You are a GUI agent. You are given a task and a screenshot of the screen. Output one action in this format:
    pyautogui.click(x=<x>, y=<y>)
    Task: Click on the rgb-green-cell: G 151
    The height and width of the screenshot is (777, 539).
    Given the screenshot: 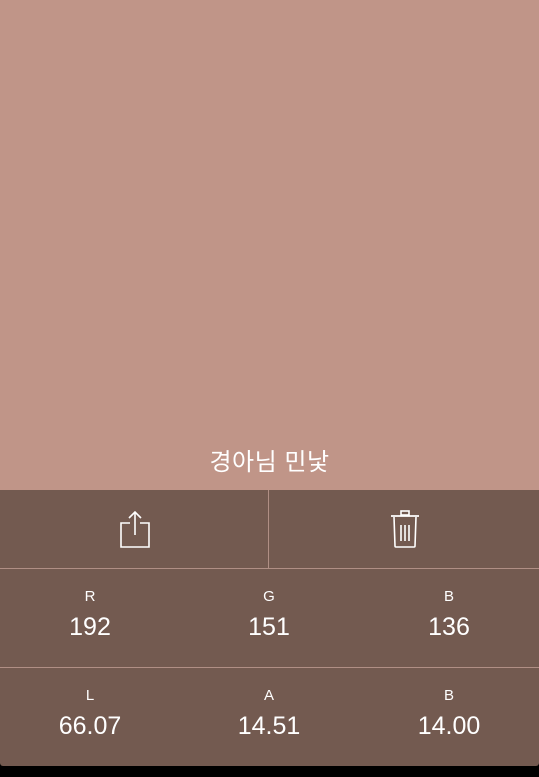 What is the action you would take?
    pyautogui.click(x=269, y=618)
    